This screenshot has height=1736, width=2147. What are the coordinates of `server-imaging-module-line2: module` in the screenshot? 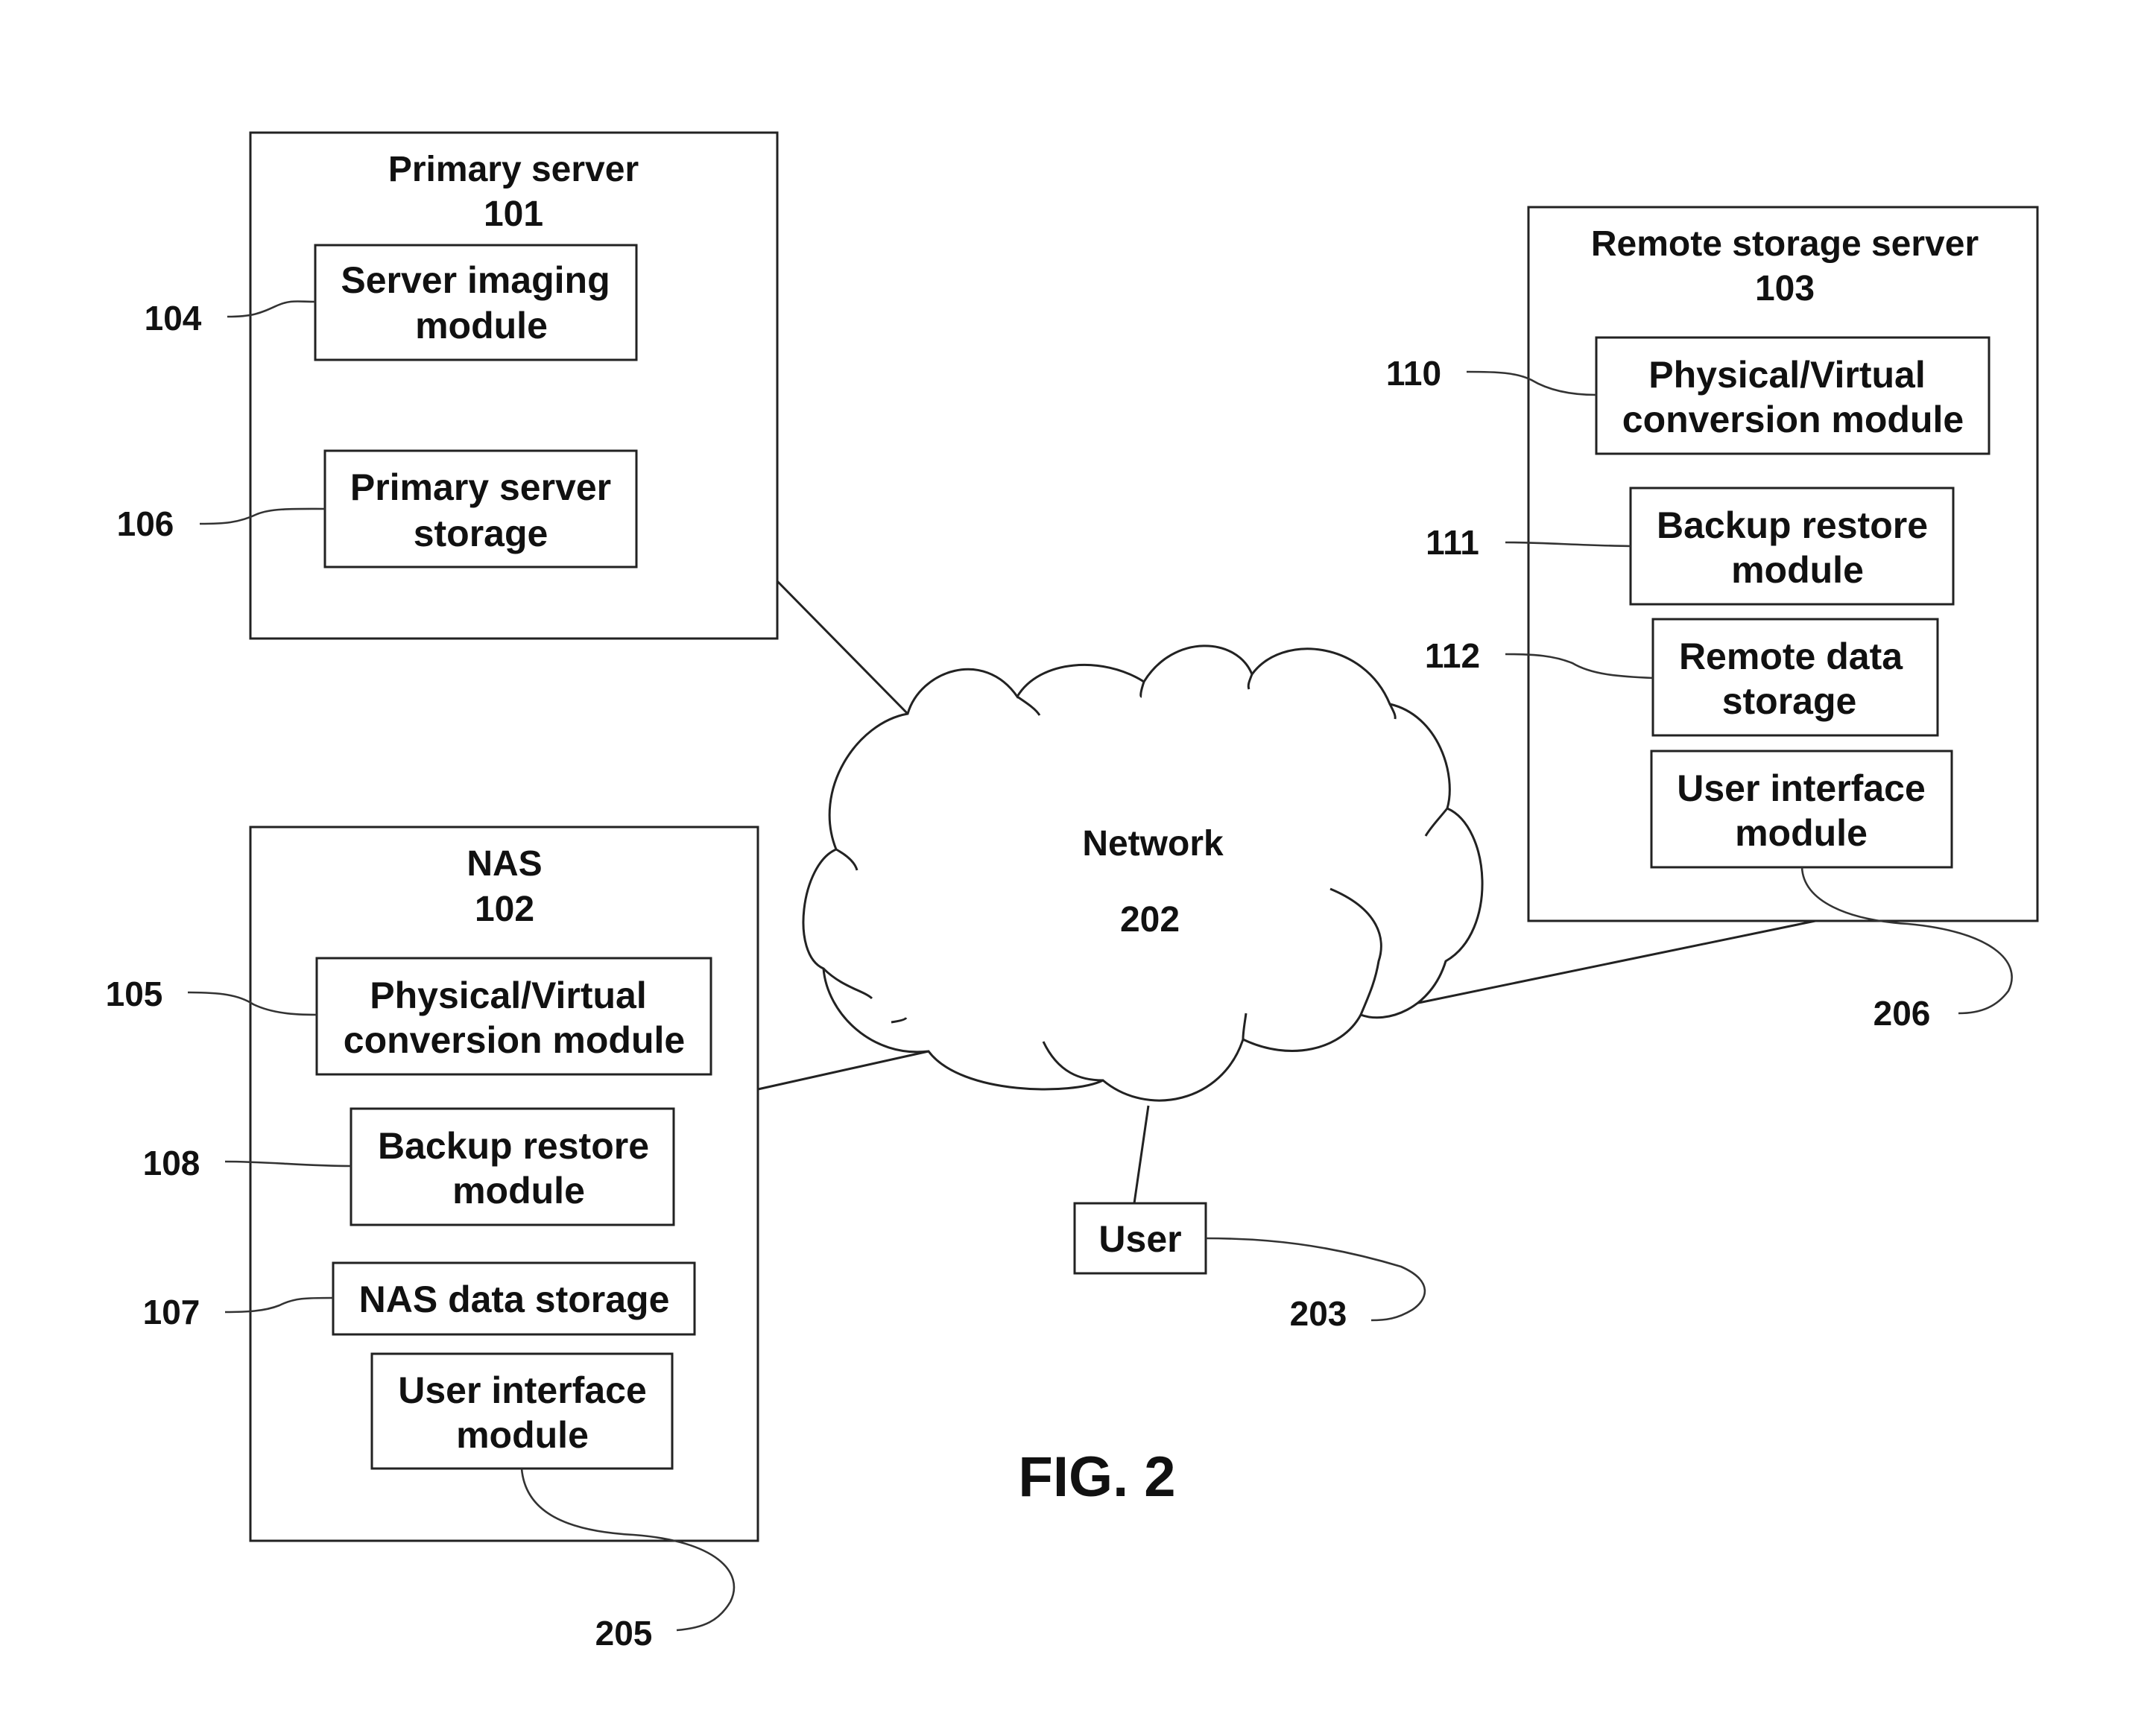 It's located at (481, 325).